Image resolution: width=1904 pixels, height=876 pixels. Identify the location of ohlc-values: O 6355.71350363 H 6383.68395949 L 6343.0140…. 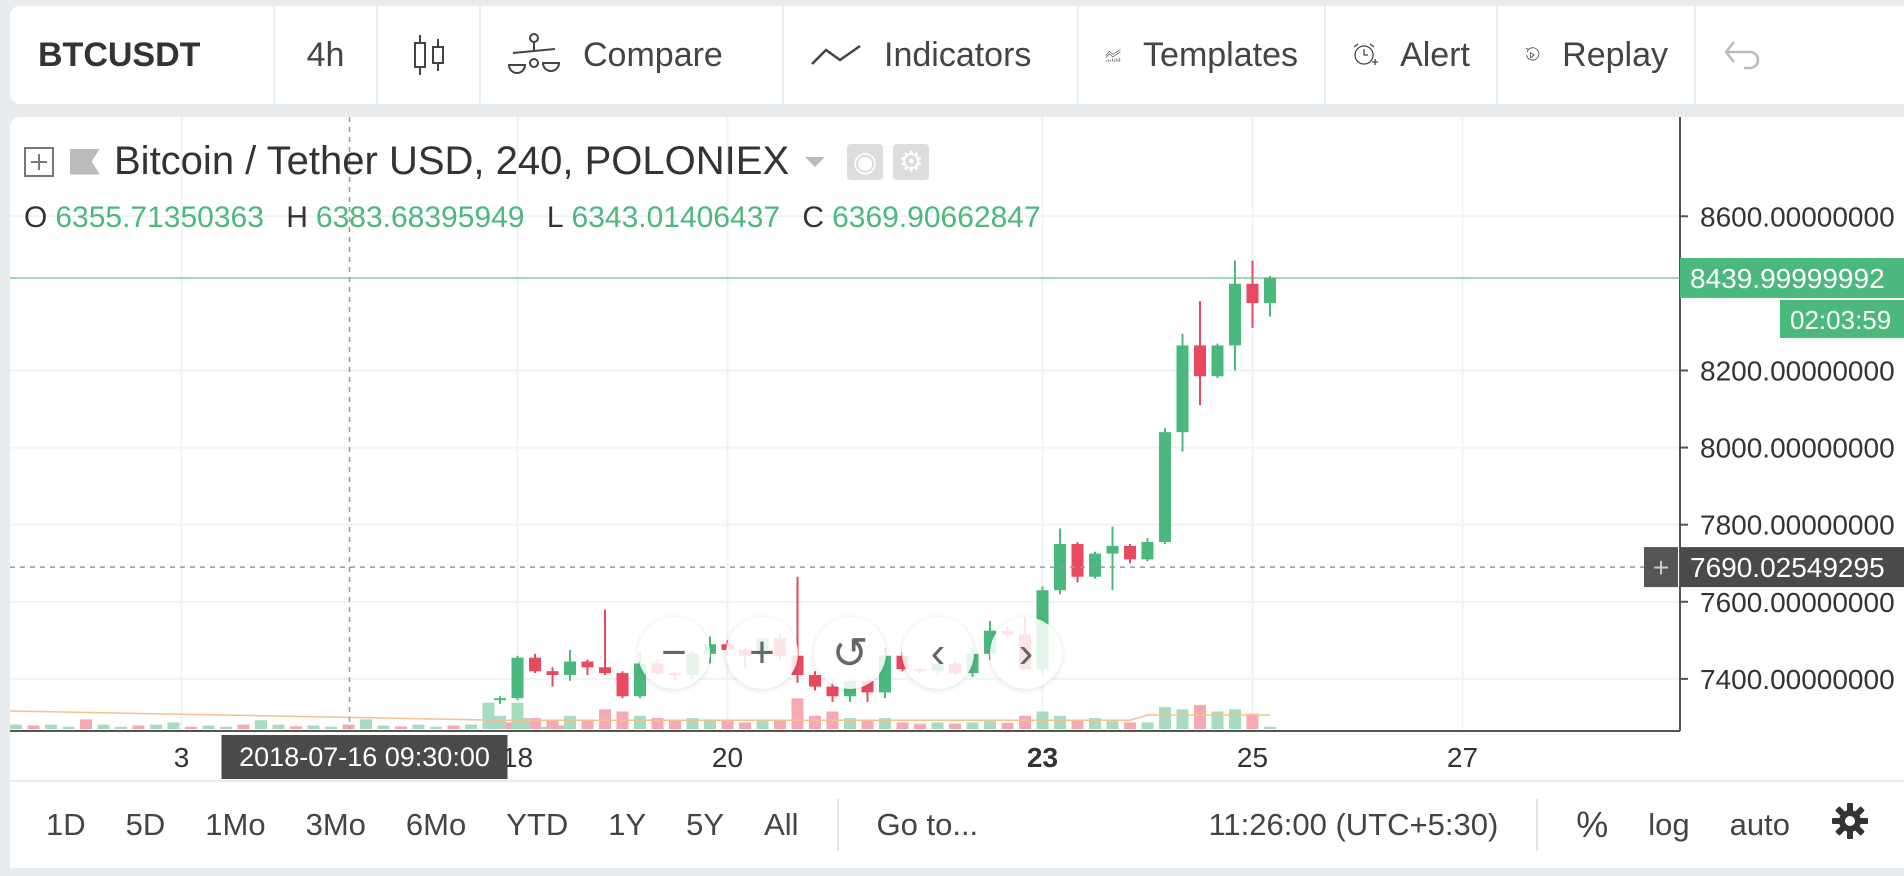
(539, 218).